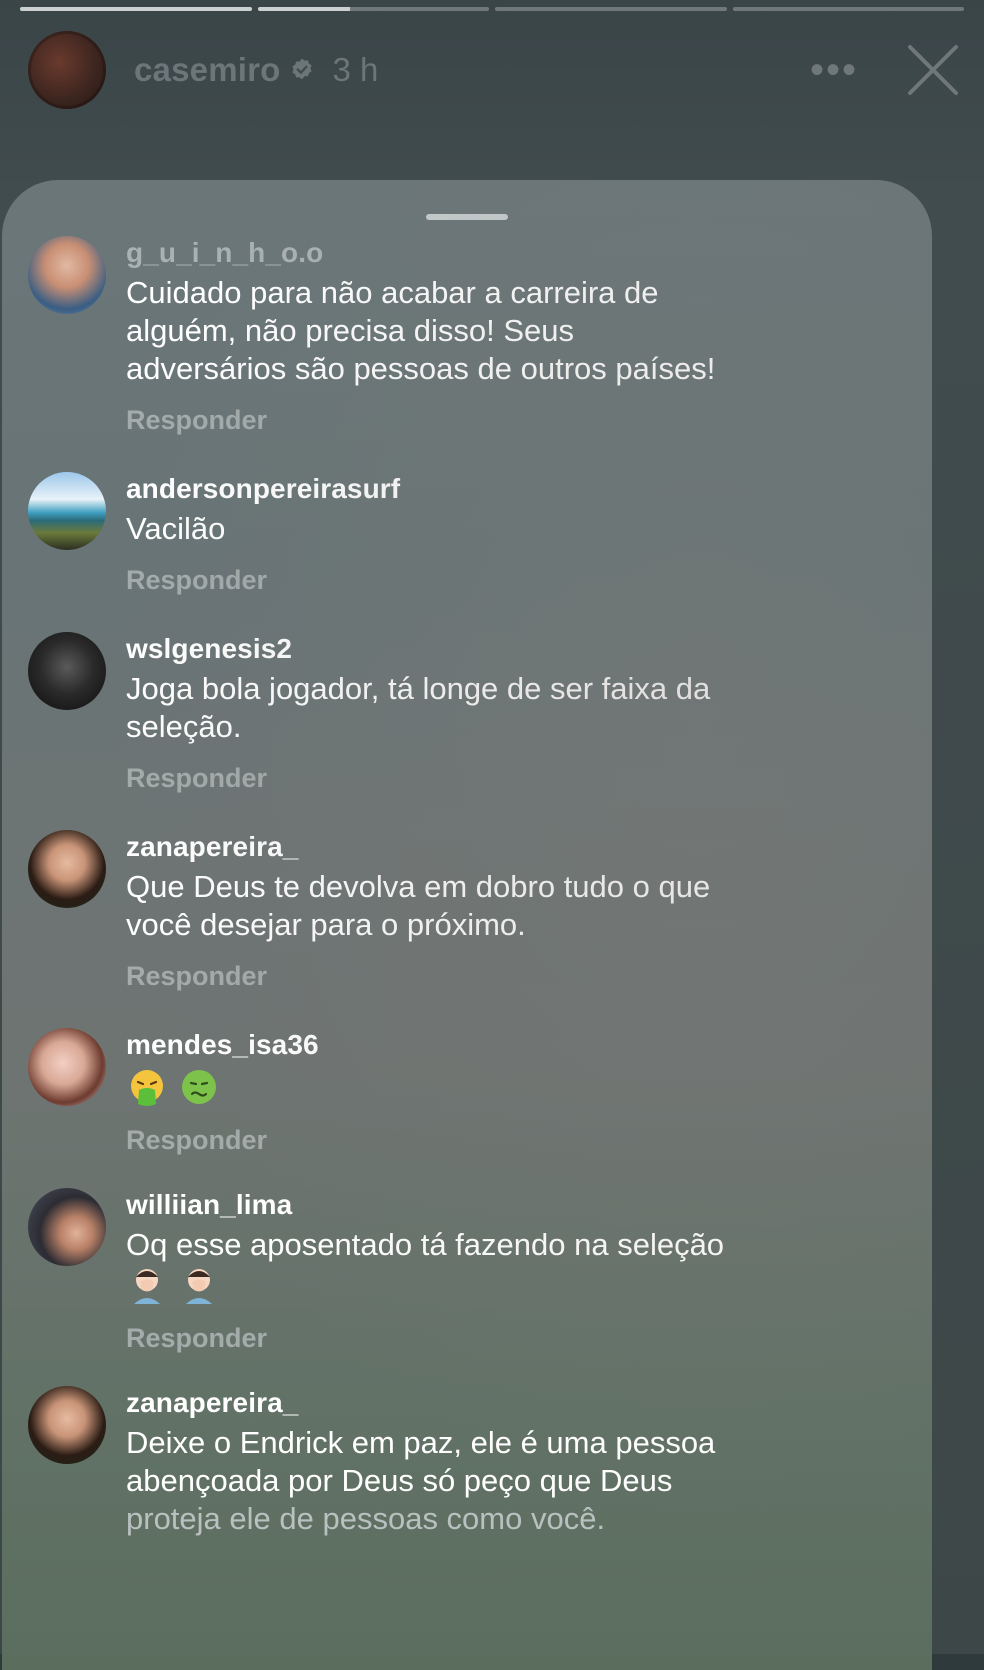 This screenshot has width=984, height=1670. What do you see at coordinates (492, 9) in the screenshot?
I see `story-progress` at bounding box center [492, 9].